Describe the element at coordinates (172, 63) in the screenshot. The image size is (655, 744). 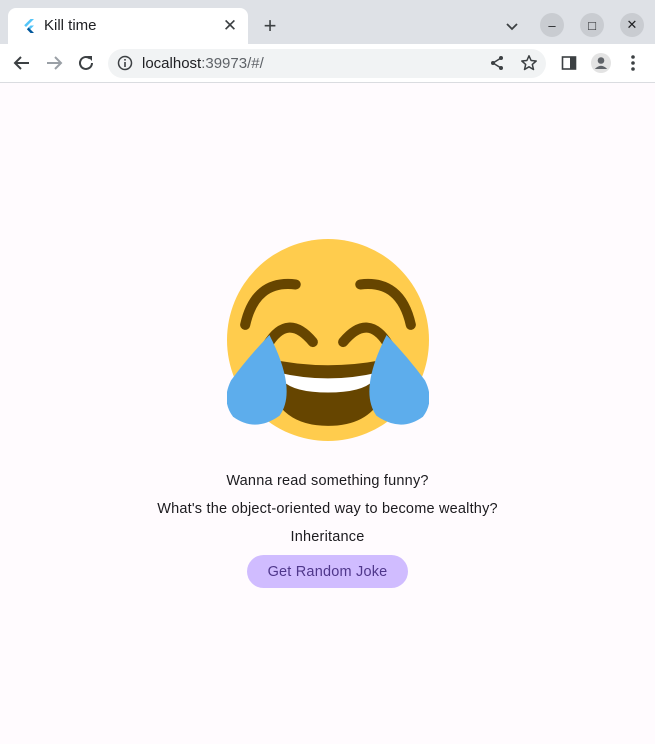
I see `url-host: localhost` at that location.